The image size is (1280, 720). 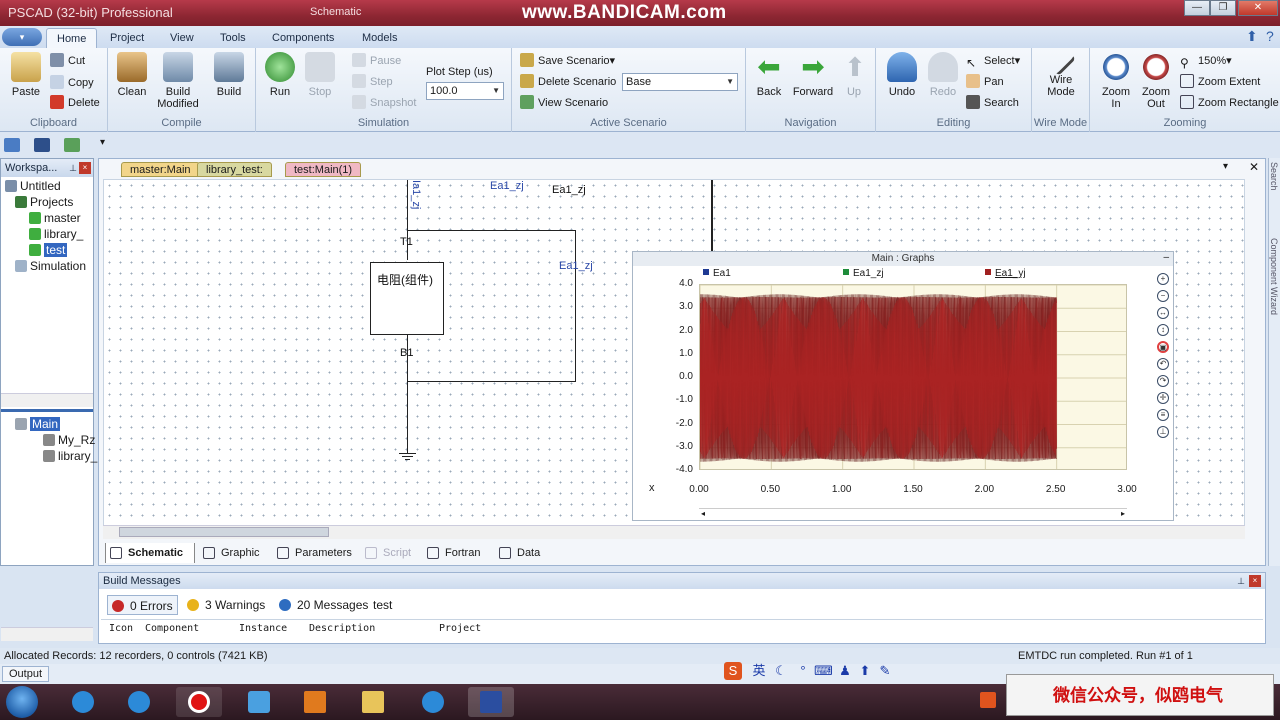 What do you see at coordinates (854, 75) in the screenshot?
I see `up-button: ⬆ Up` at bounding box center [854, 75].